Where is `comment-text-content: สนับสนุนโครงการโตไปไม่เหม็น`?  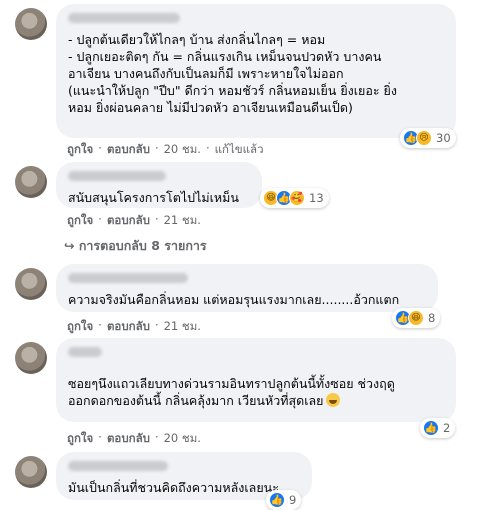
comment-text-content: สนับสนุนโครงการโตไปไม่เหม็น is located at coordinates (153, 197).